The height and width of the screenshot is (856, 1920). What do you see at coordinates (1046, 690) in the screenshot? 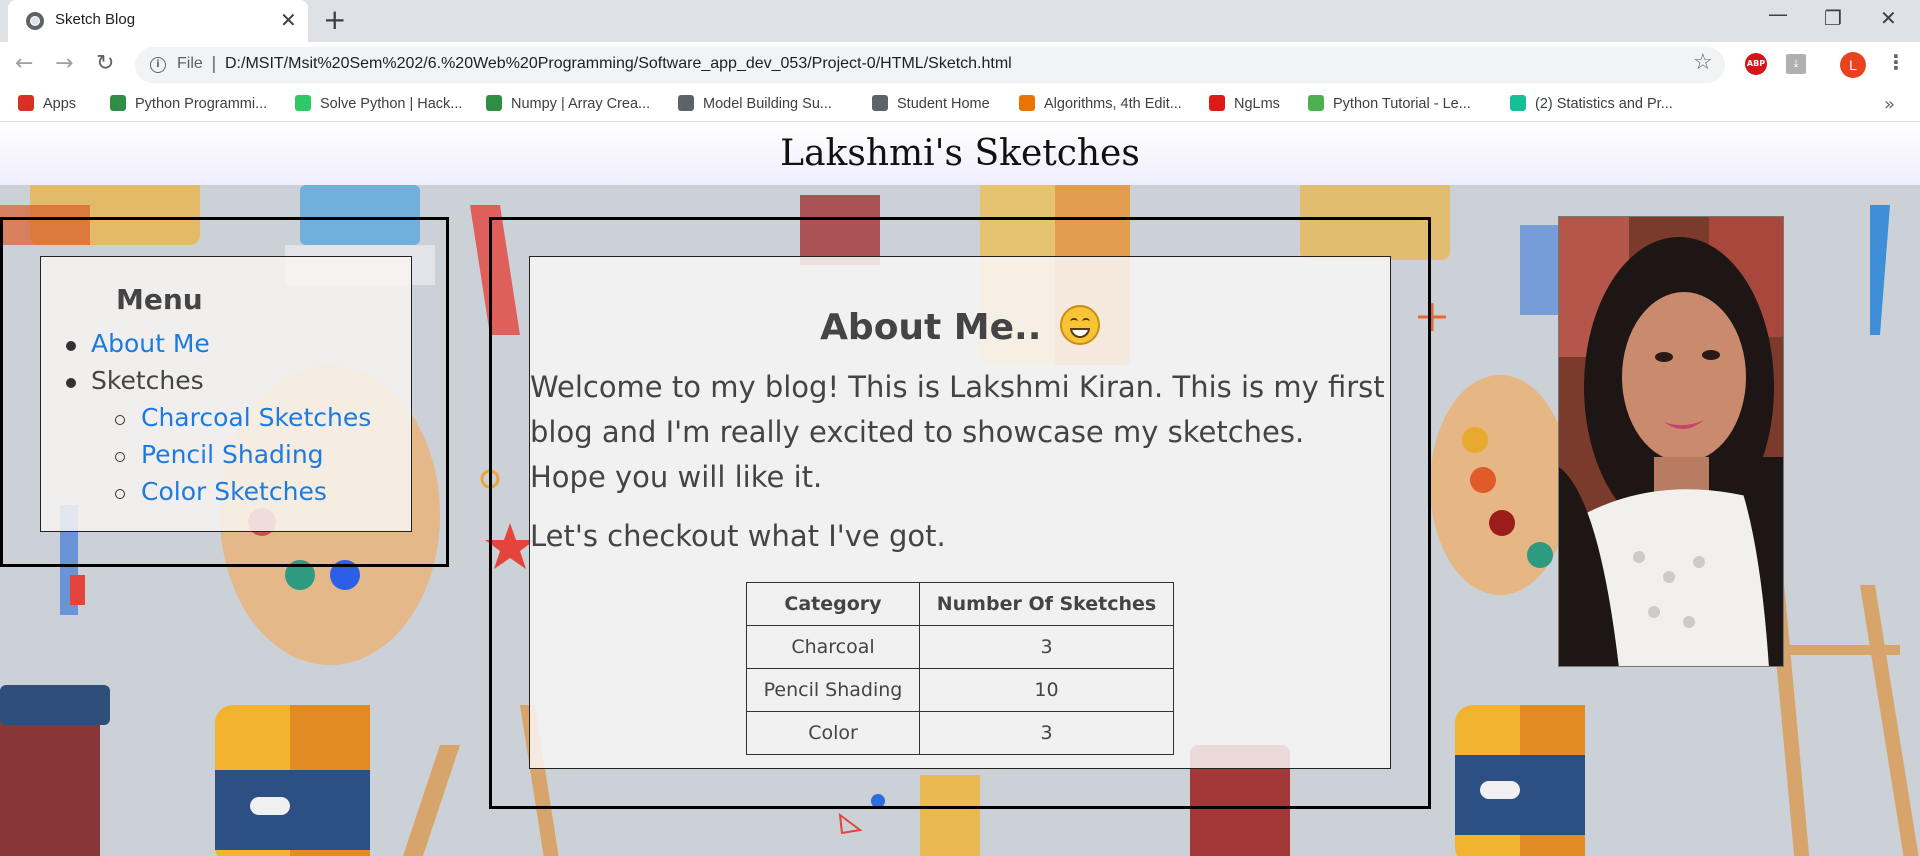
I see `table-cell-count: 10` at bounding box center [1046, 690].